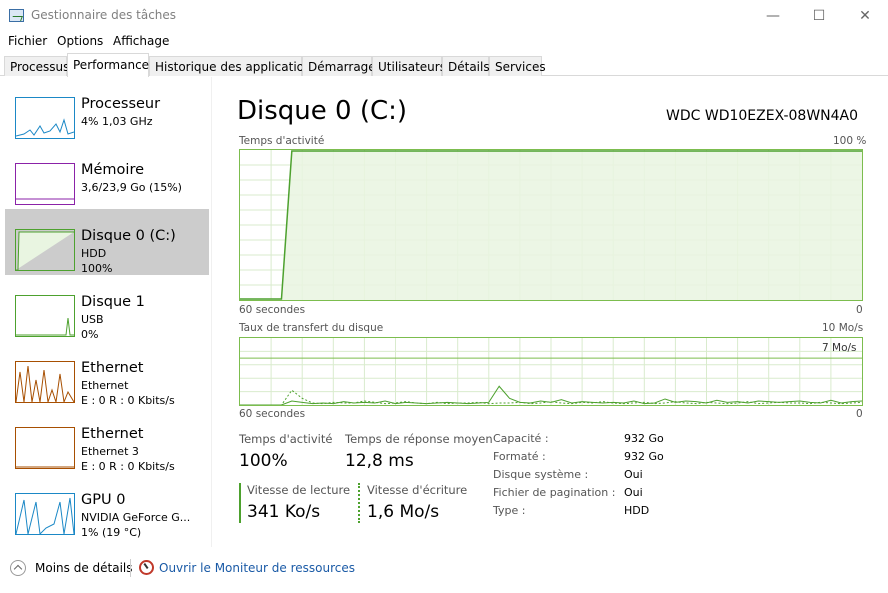 This screenshot has height=593, width=888. Describe the element at coordinates (141, 41) in the screenshot. I see `menu-view: Affichage` at that location.